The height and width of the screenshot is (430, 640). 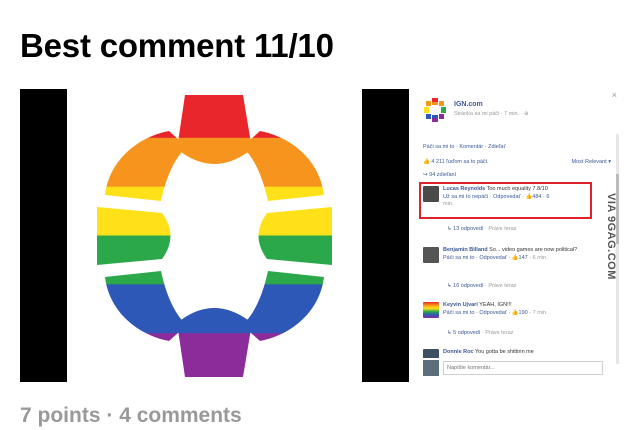 I want to click on comment-author: Lucas Reynolds, so click(x=464, y=189).